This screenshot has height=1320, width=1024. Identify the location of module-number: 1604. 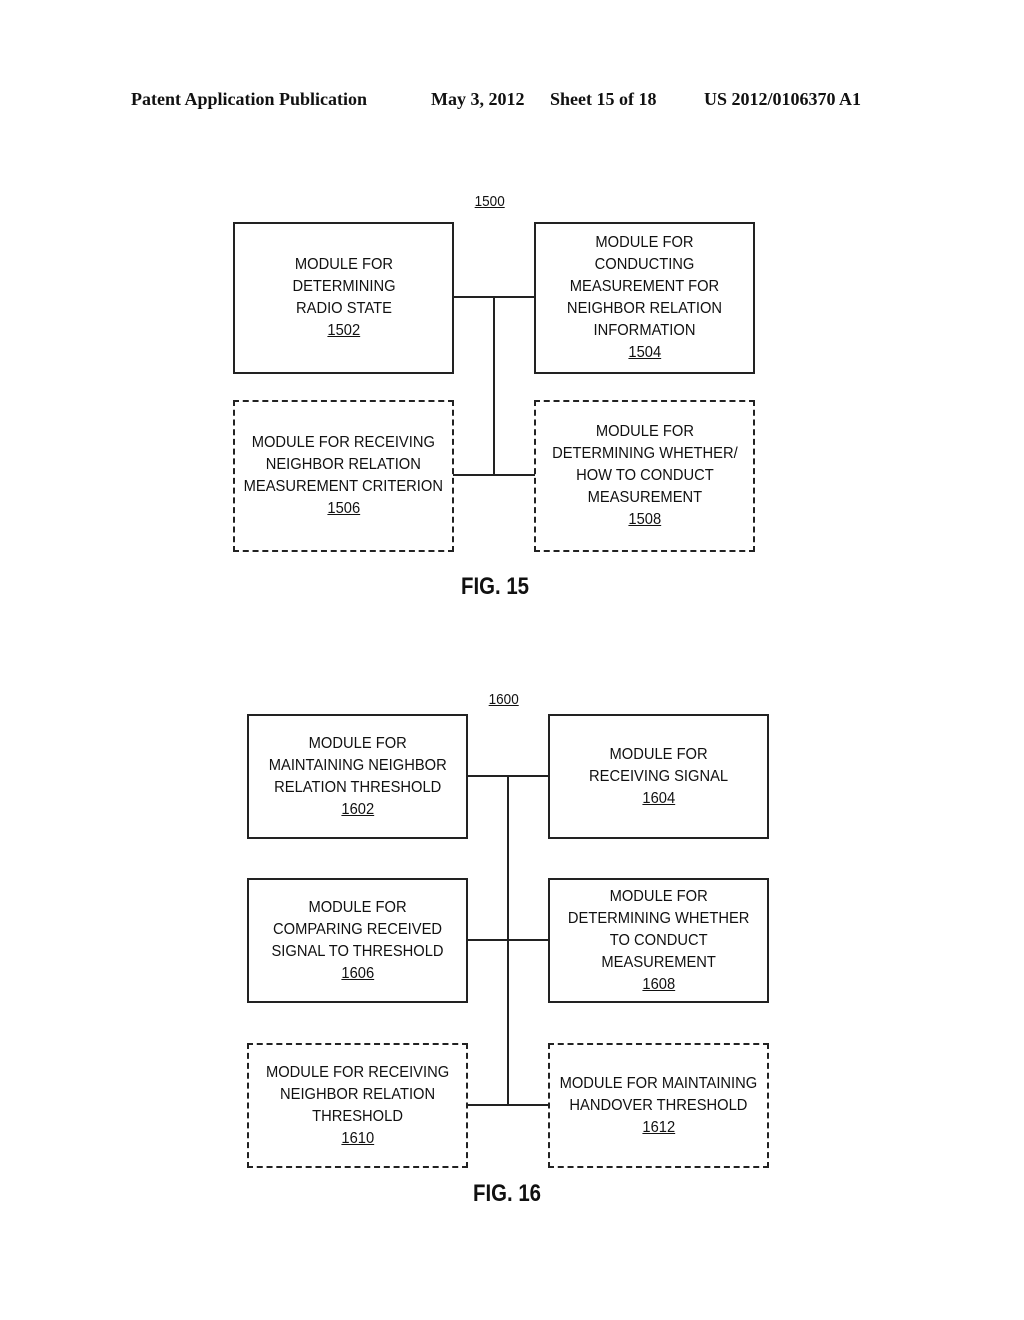
(658, 798).